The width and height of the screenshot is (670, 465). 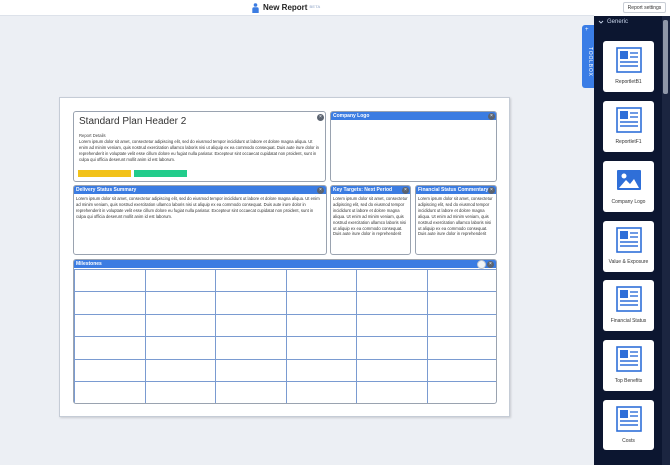 I want to click on status-bar-yellow, so click(x=104, y=173).